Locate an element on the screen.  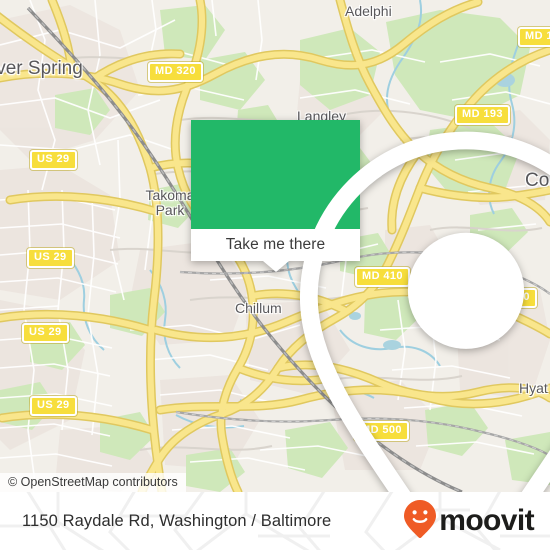
shield-us-29-north: US 29 is located at coordinates (53, 160).